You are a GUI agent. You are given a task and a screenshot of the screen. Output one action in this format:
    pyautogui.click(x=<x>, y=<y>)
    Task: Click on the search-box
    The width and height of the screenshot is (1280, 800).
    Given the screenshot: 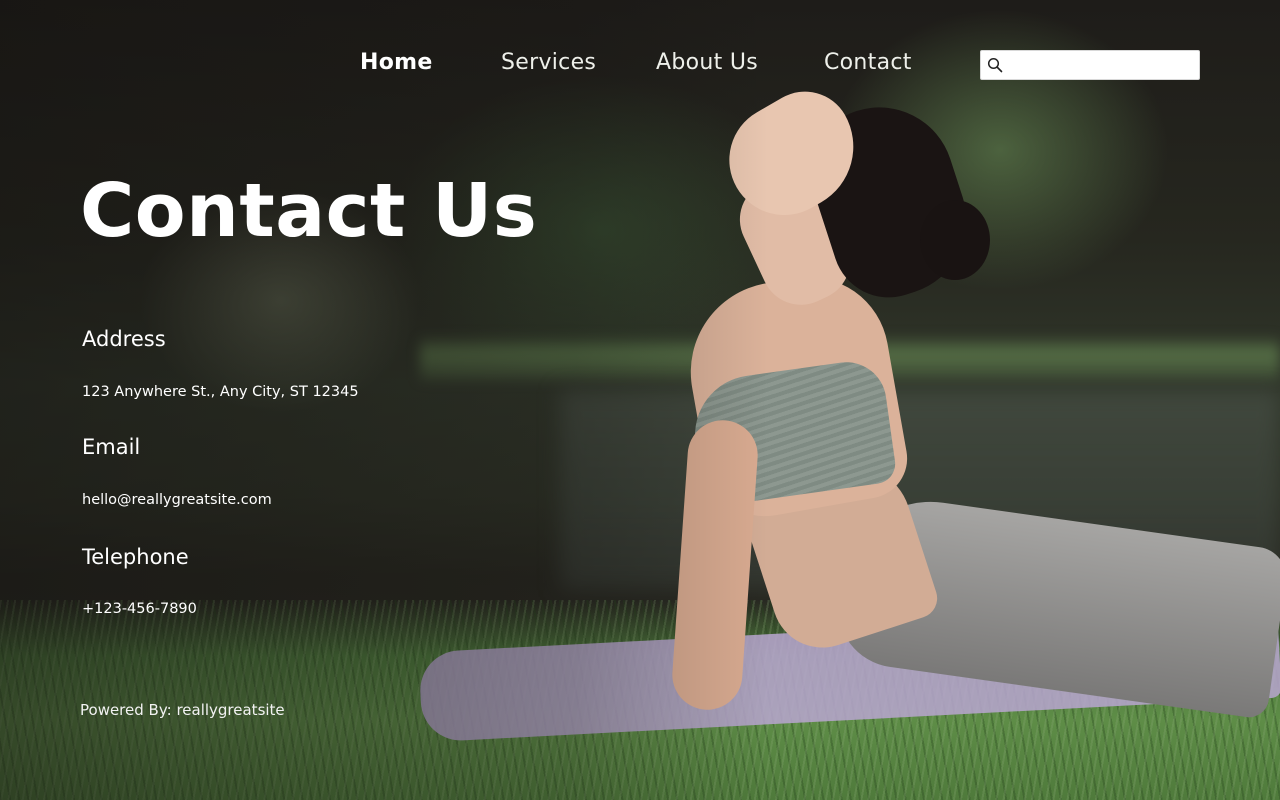 What is the action you would take?
    pyautogui.click(x=1090, y=65)
    